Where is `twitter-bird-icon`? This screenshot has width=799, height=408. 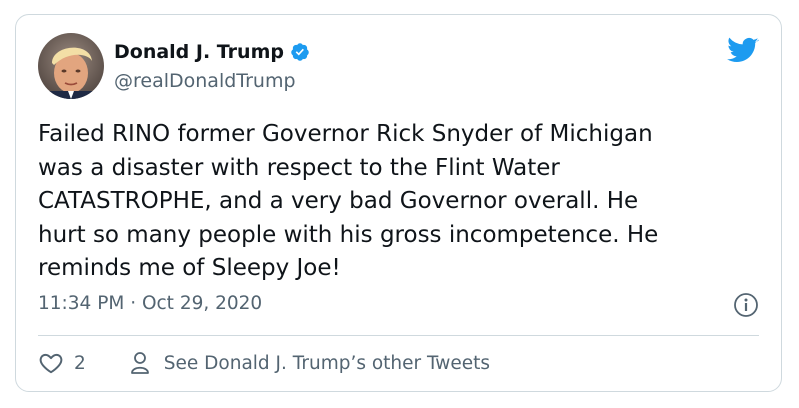 twitter-bird-icon is located at coordinates (743, 51).